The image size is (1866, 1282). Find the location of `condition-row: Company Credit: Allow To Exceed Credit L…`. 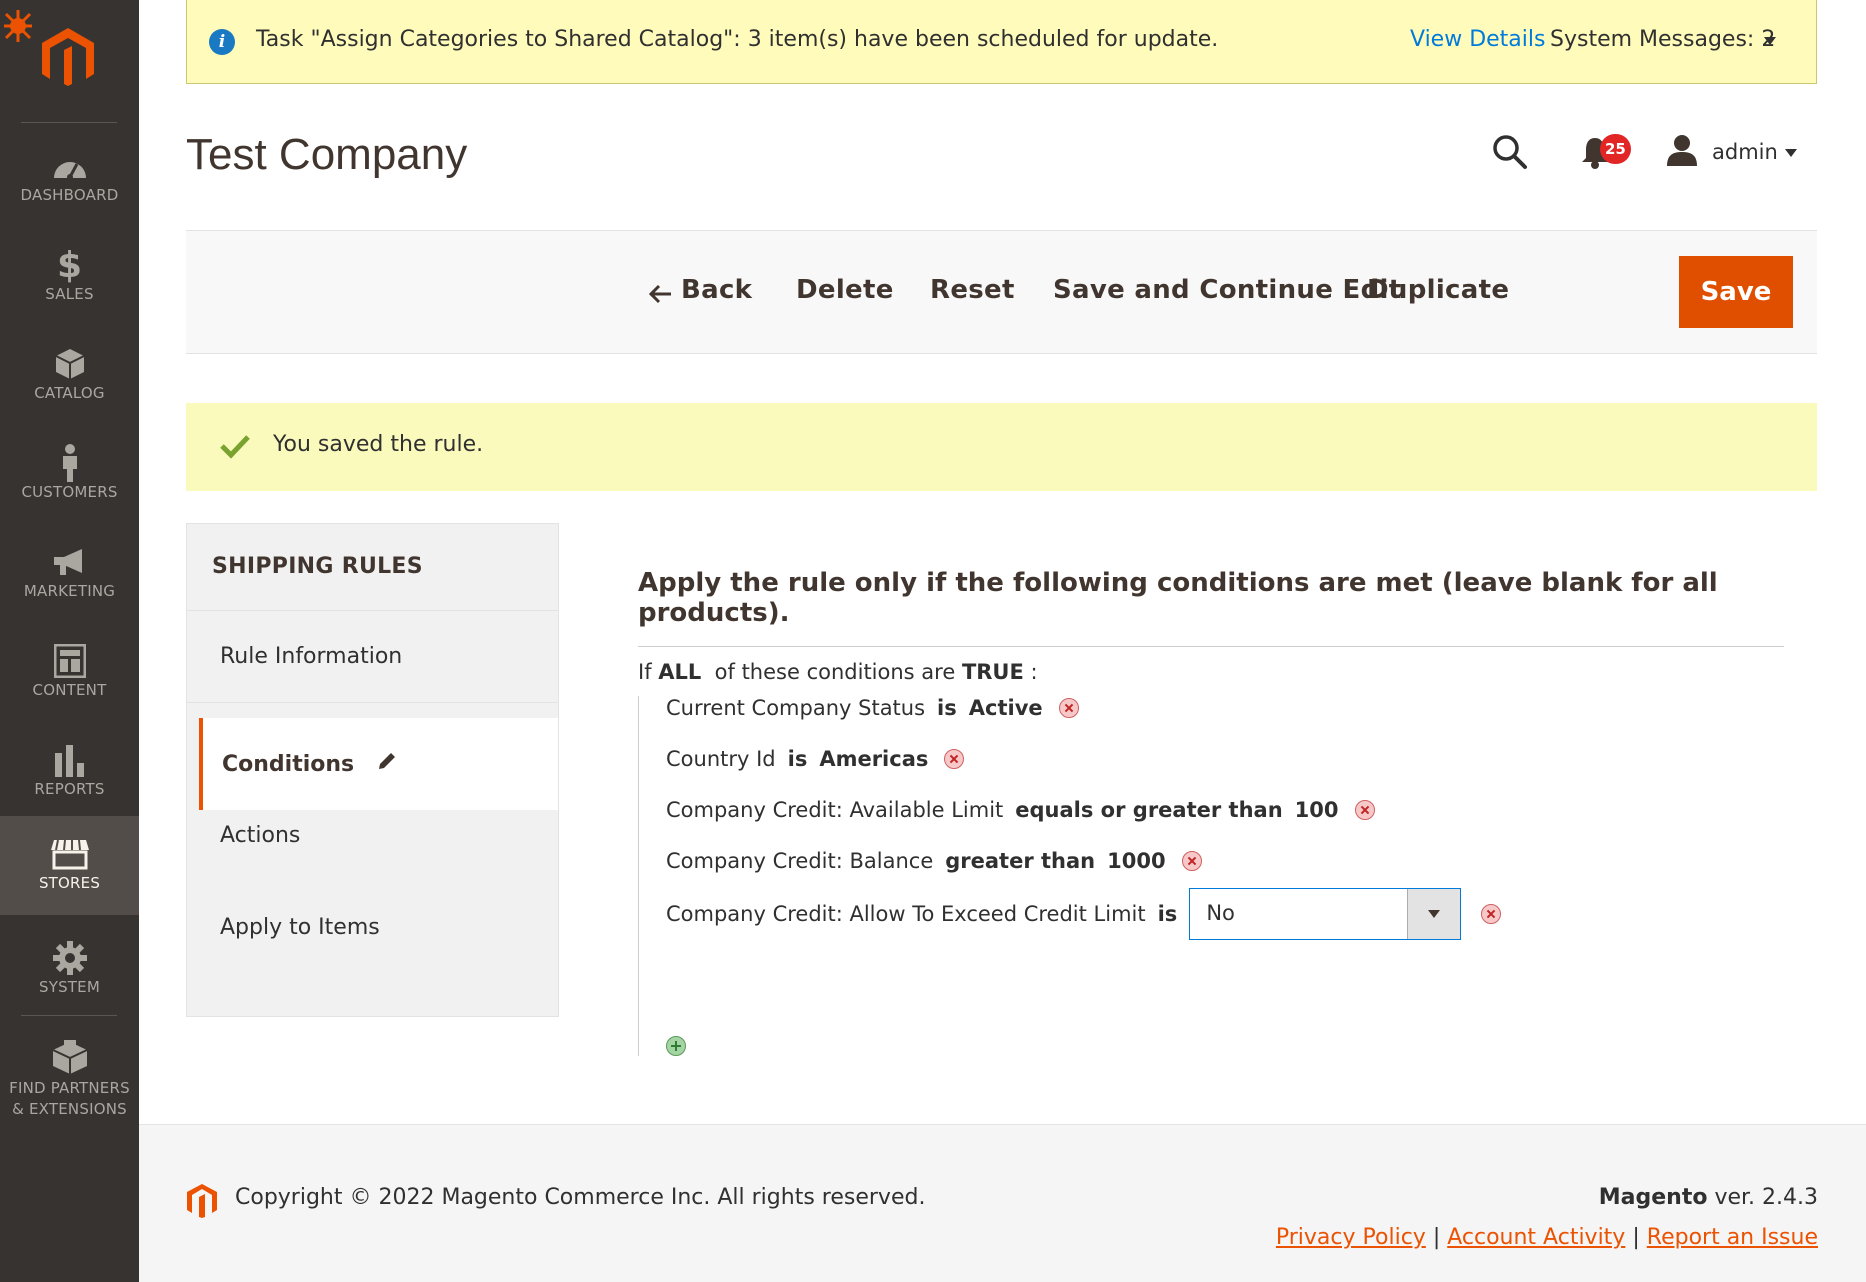

condition-row: Company Credit: Allow To Exceed Credit L… is located at coordinates (1084, 914).